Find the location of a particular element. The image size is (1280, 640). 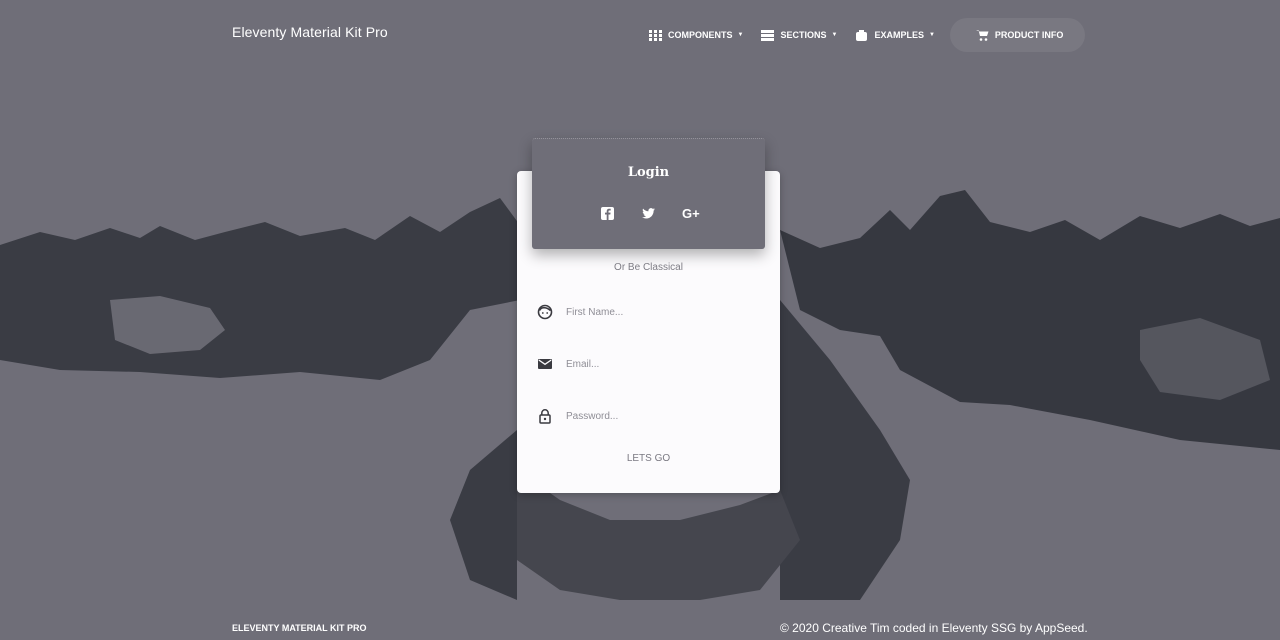

nav-sections-label: SECTIONS is located at coordinates (803, 35).